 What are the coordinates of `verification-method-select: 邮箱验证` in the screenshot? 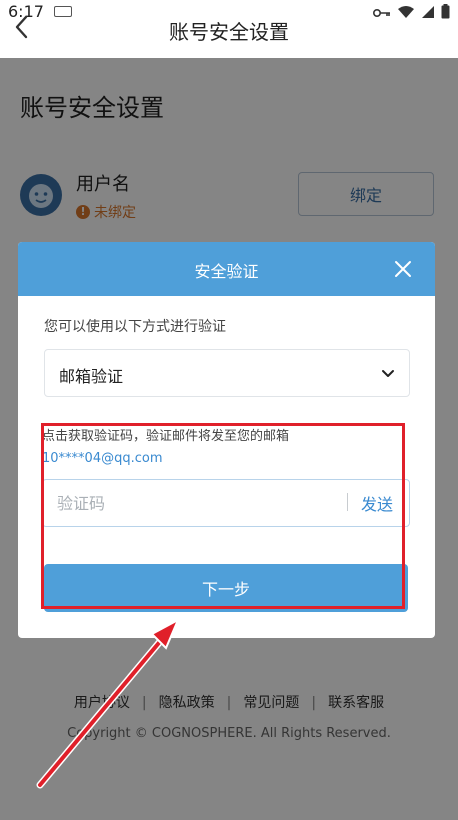 It's located at (227, 373).